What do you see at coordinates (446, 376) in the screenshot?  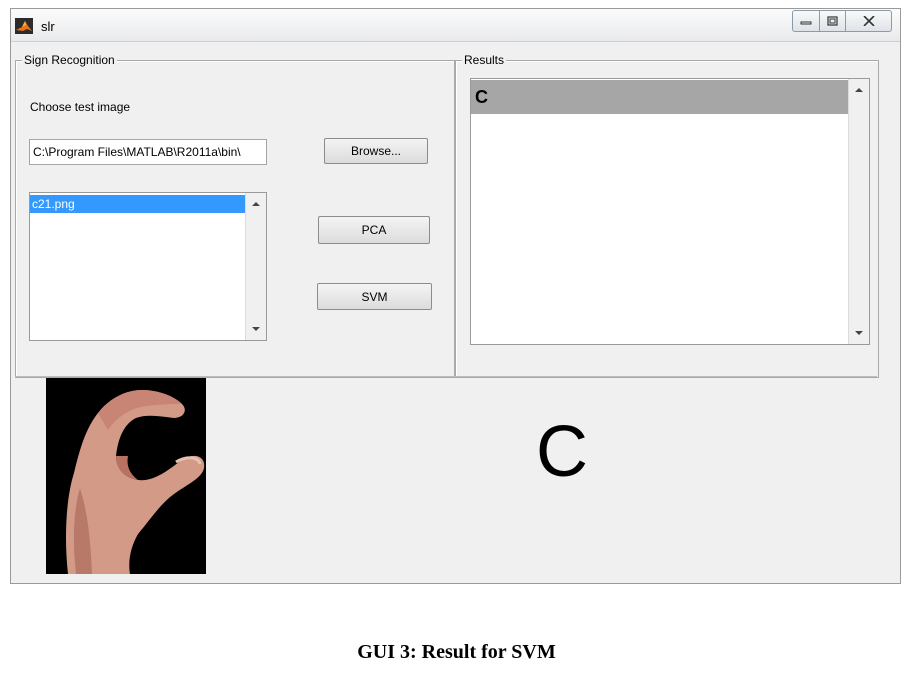 I see `lower-panel-divider` at bounding box center [446, 376].